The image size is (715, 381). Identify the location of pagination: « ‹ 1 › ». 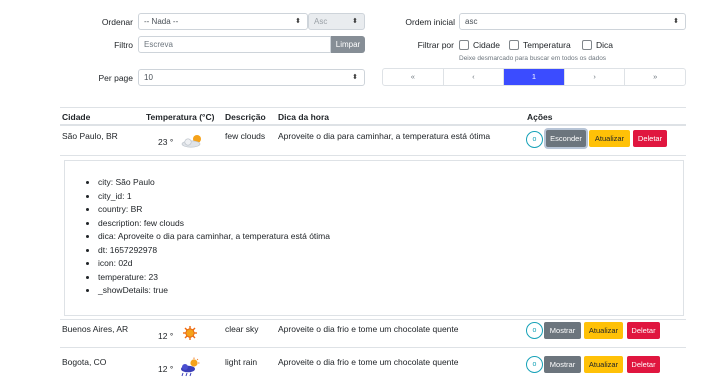
(534, 77).